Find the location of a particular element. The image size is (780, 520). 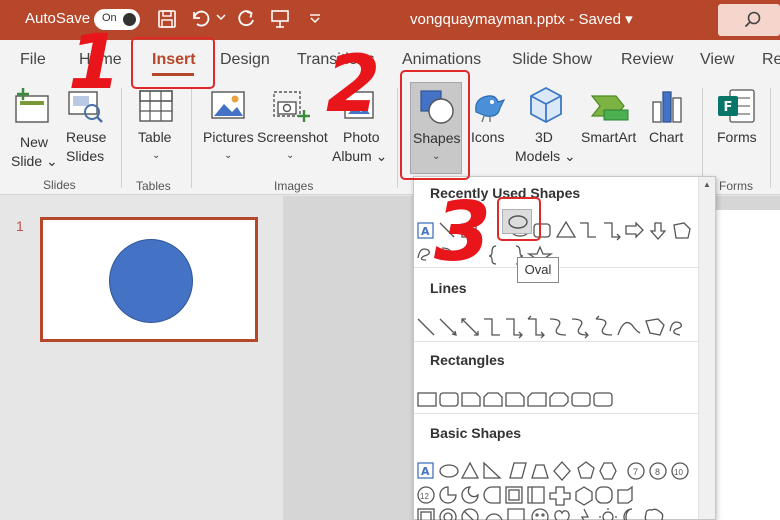

forms-icon: F is located at coordinates (736, 108).